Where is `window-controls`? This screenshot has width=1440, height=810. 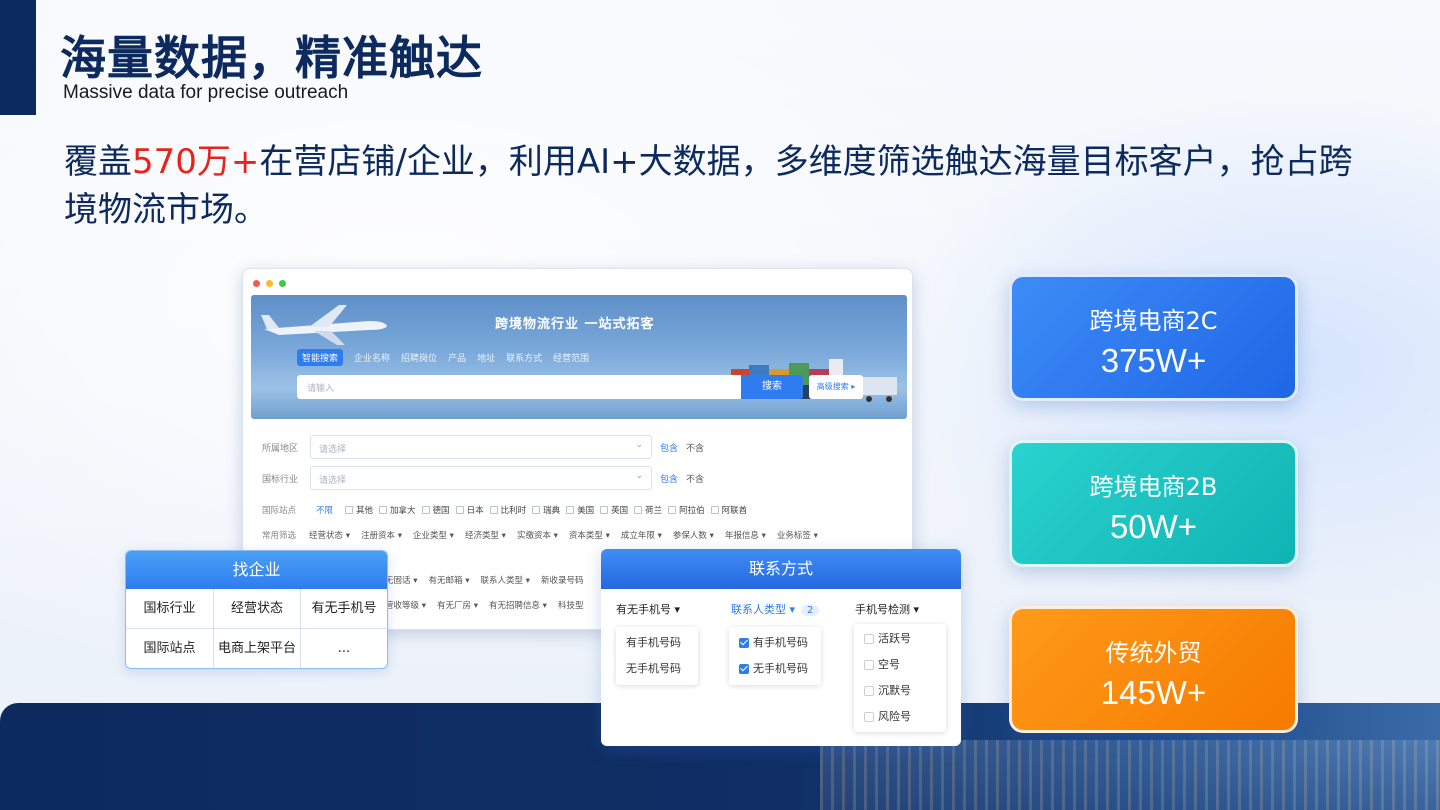
window-controls is located at coordinates (269, 283).